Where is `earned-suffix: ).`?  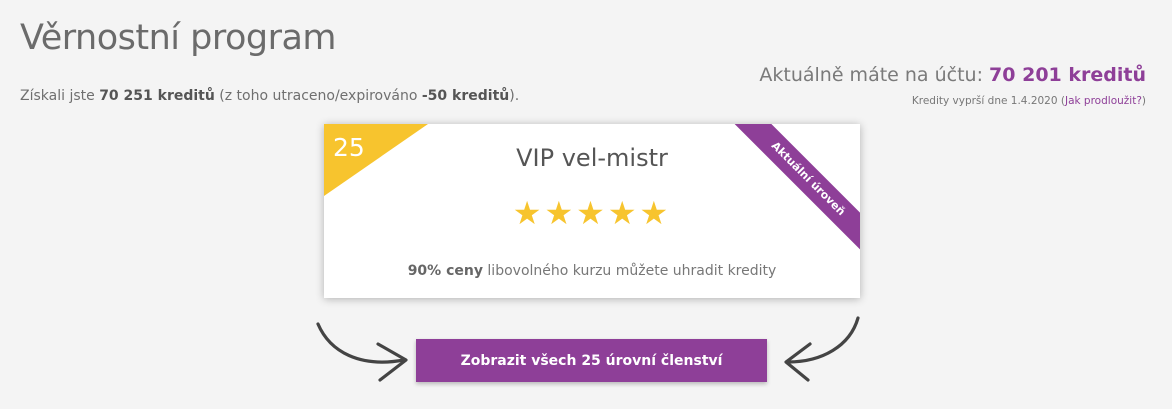
earned-suffix: ). is located at coordinates (514, 96).